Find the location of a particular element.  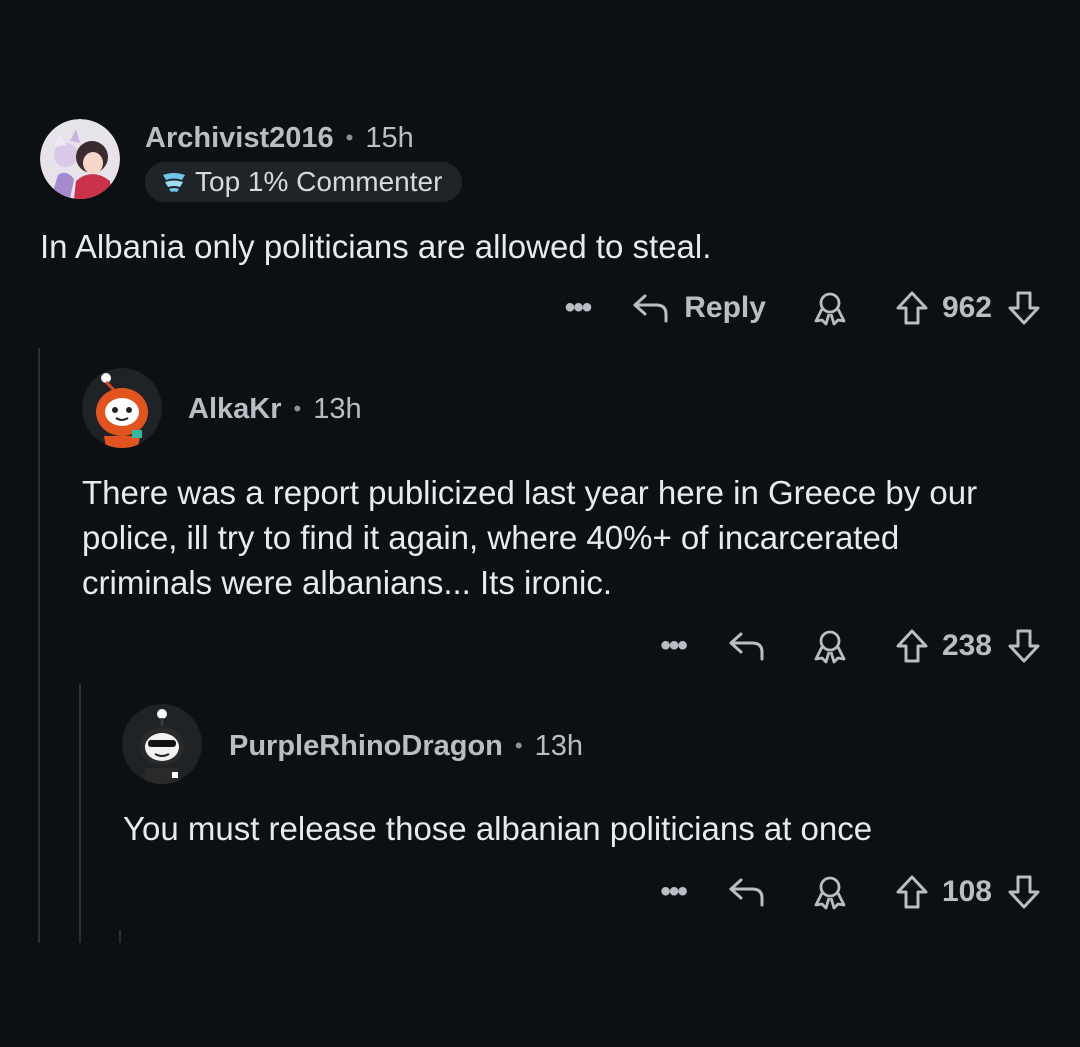

user-flair-badge: Top 1% Commenter is located at coordinates (304, 182).